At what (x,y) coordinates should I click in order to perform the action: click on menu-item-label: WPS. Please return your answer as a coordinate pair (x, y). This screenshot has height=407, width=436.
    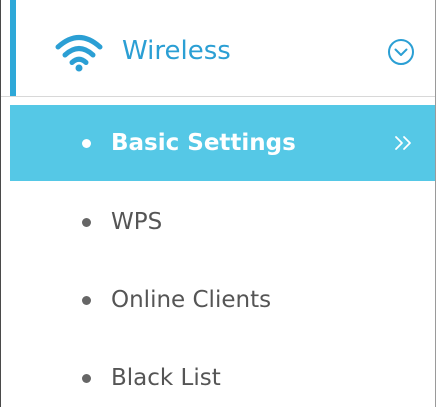
    Looking at the image, I should click on (137, 222).